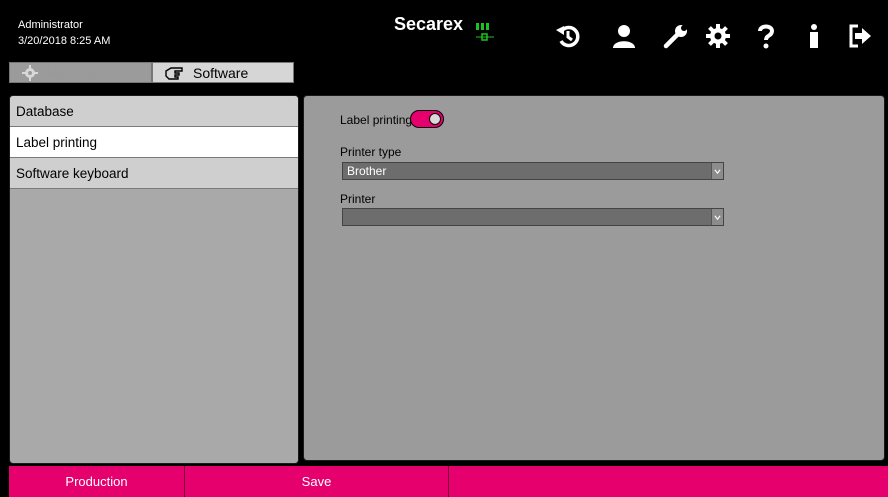 This screenshot has height=497, width=888. I want to click on wrench-icon, so click(676, 36).